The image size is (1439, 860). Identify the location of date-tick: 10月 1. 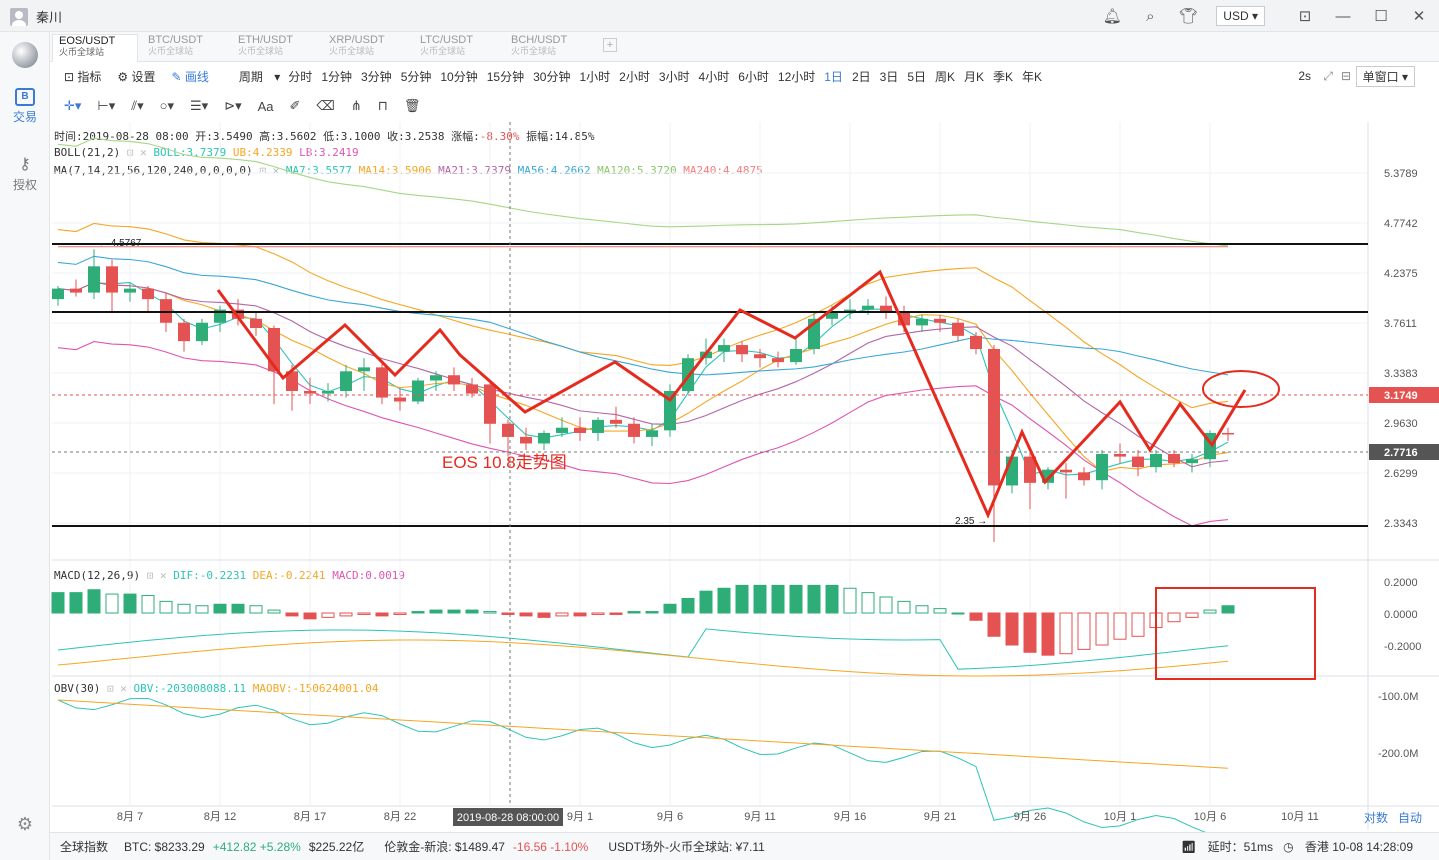
(1120, 817).